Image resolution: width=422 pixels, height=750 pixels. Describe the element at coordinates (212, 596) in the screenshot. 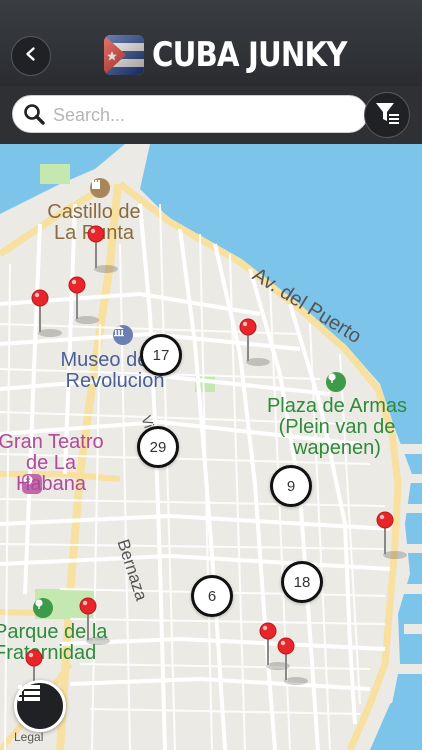

I see `map-cluster: 6` at that location.